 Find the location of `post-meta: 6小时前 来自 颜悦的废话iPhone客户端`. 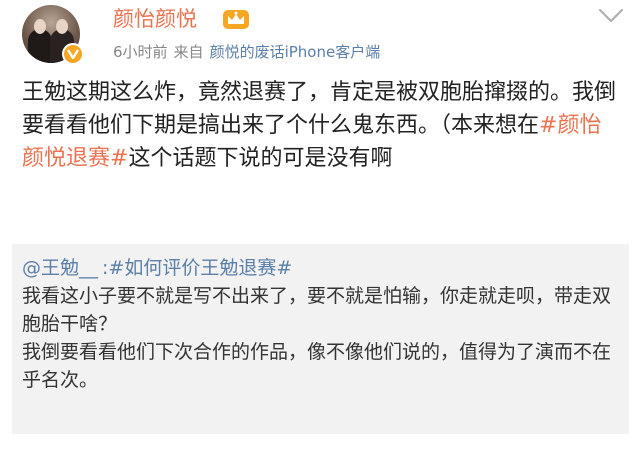

post-meta: 6小时前 来自 颜悦的废话iPhone客户端 is located at coordinates (246, 52).